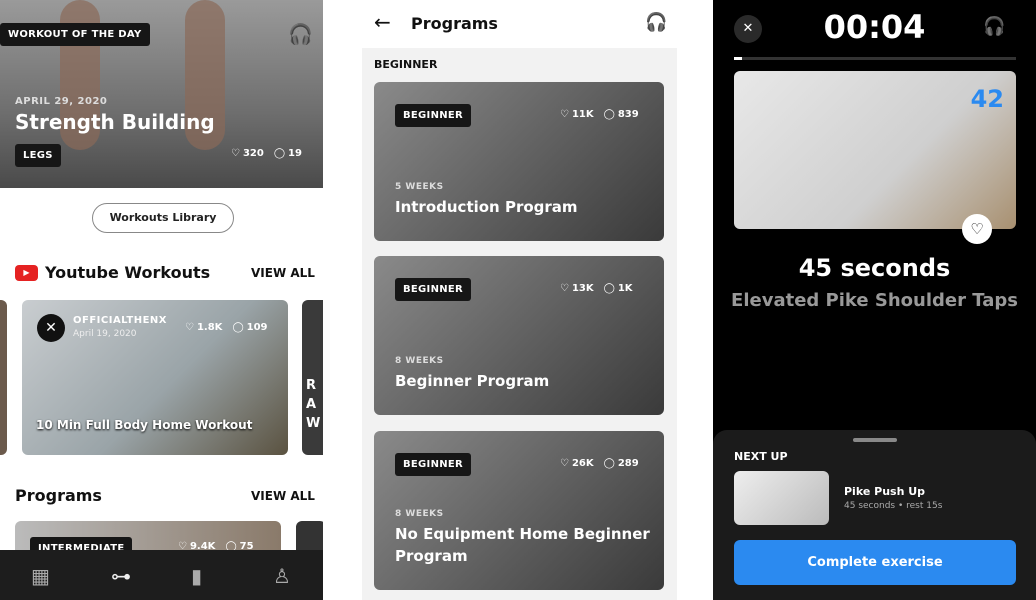 This screenshot has width=1036, height=600. I want to click on program-title: Beginner Program, so click(472, 381).